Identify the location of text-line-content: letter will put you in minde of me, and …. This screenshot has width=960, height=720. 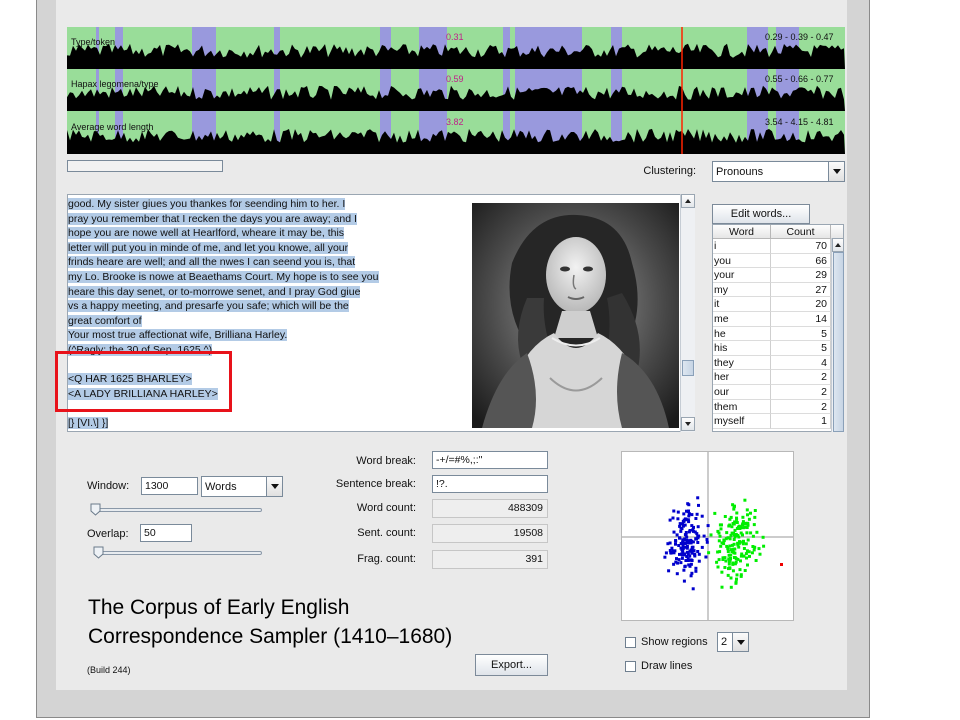
(208, 247).